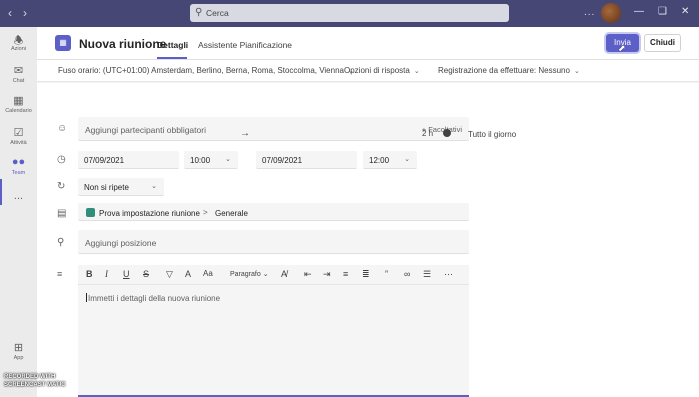  I want to click on end-time-value: 12:00, so click(379, 160).